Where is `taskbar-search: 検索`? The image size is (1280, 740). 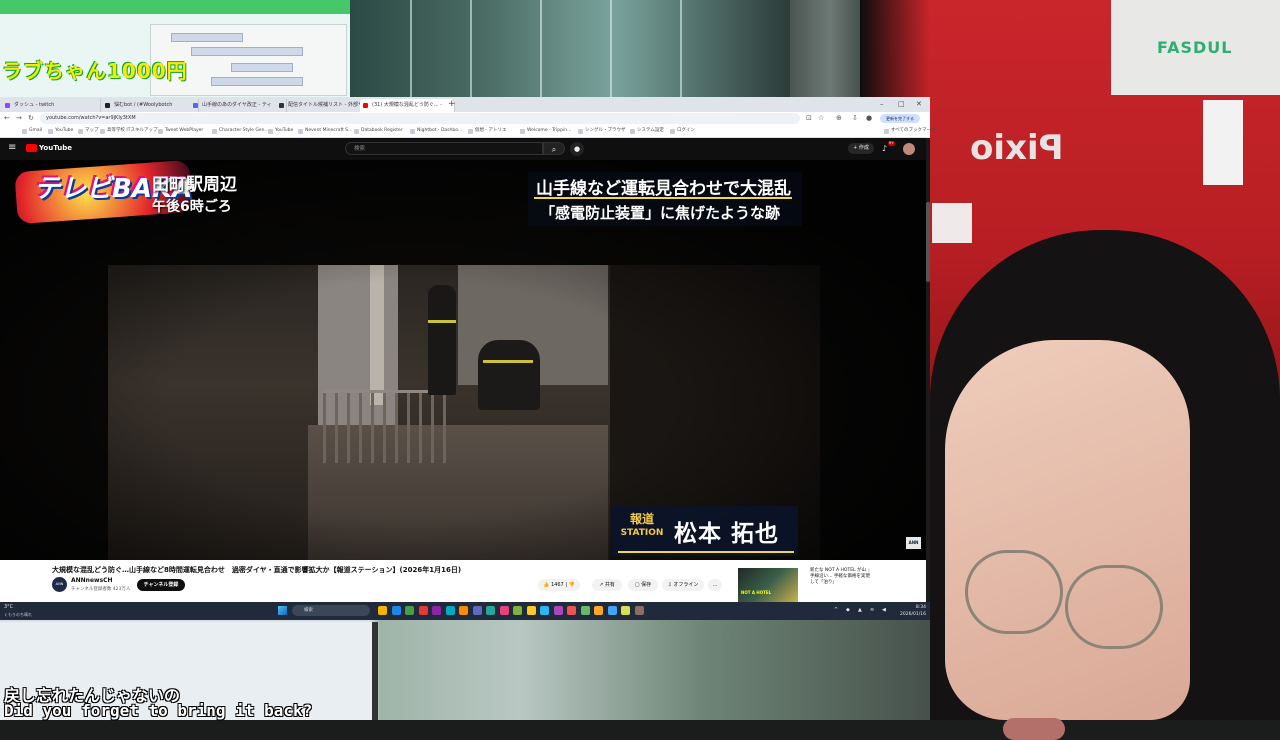
taskbar-search: 検索 is located at coordinates (331, 610).